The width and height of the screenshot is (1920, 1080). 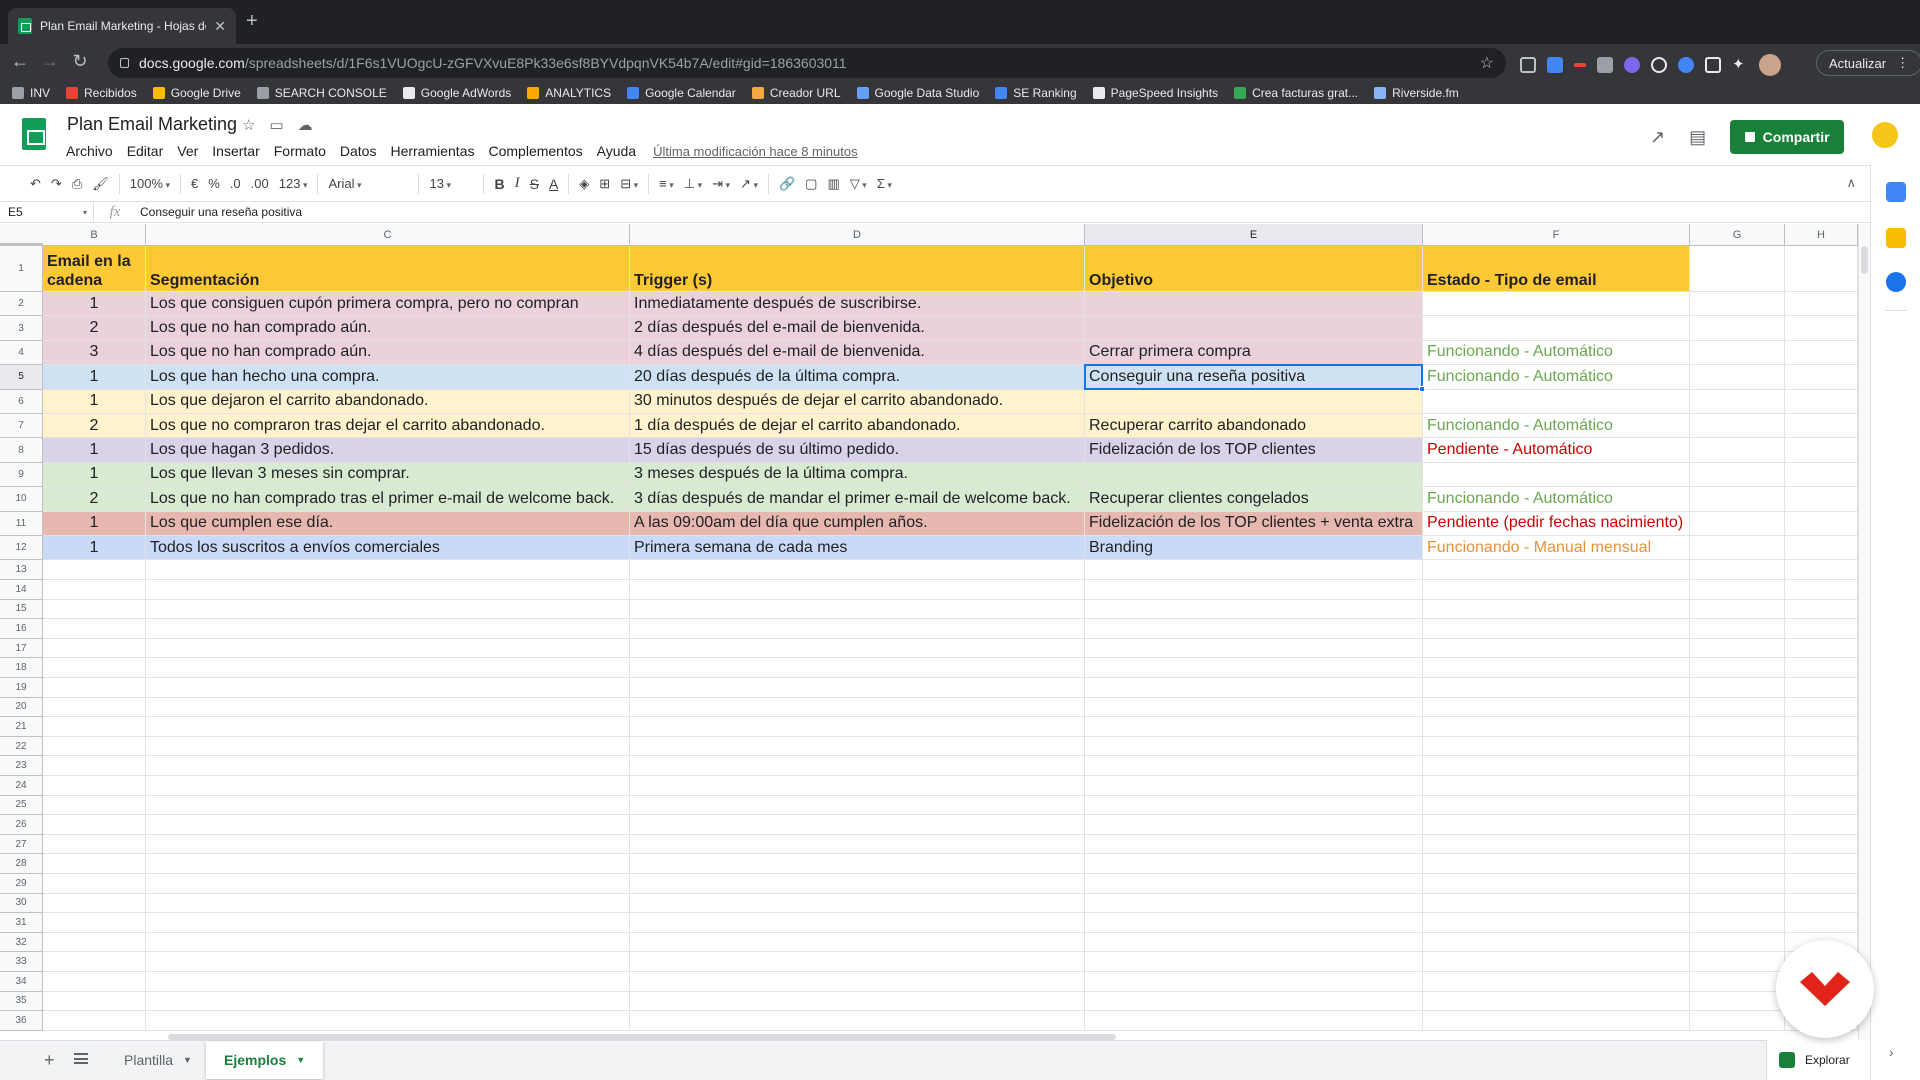 I want to click on functions-icon: Σ, so click(x=884, y=183).